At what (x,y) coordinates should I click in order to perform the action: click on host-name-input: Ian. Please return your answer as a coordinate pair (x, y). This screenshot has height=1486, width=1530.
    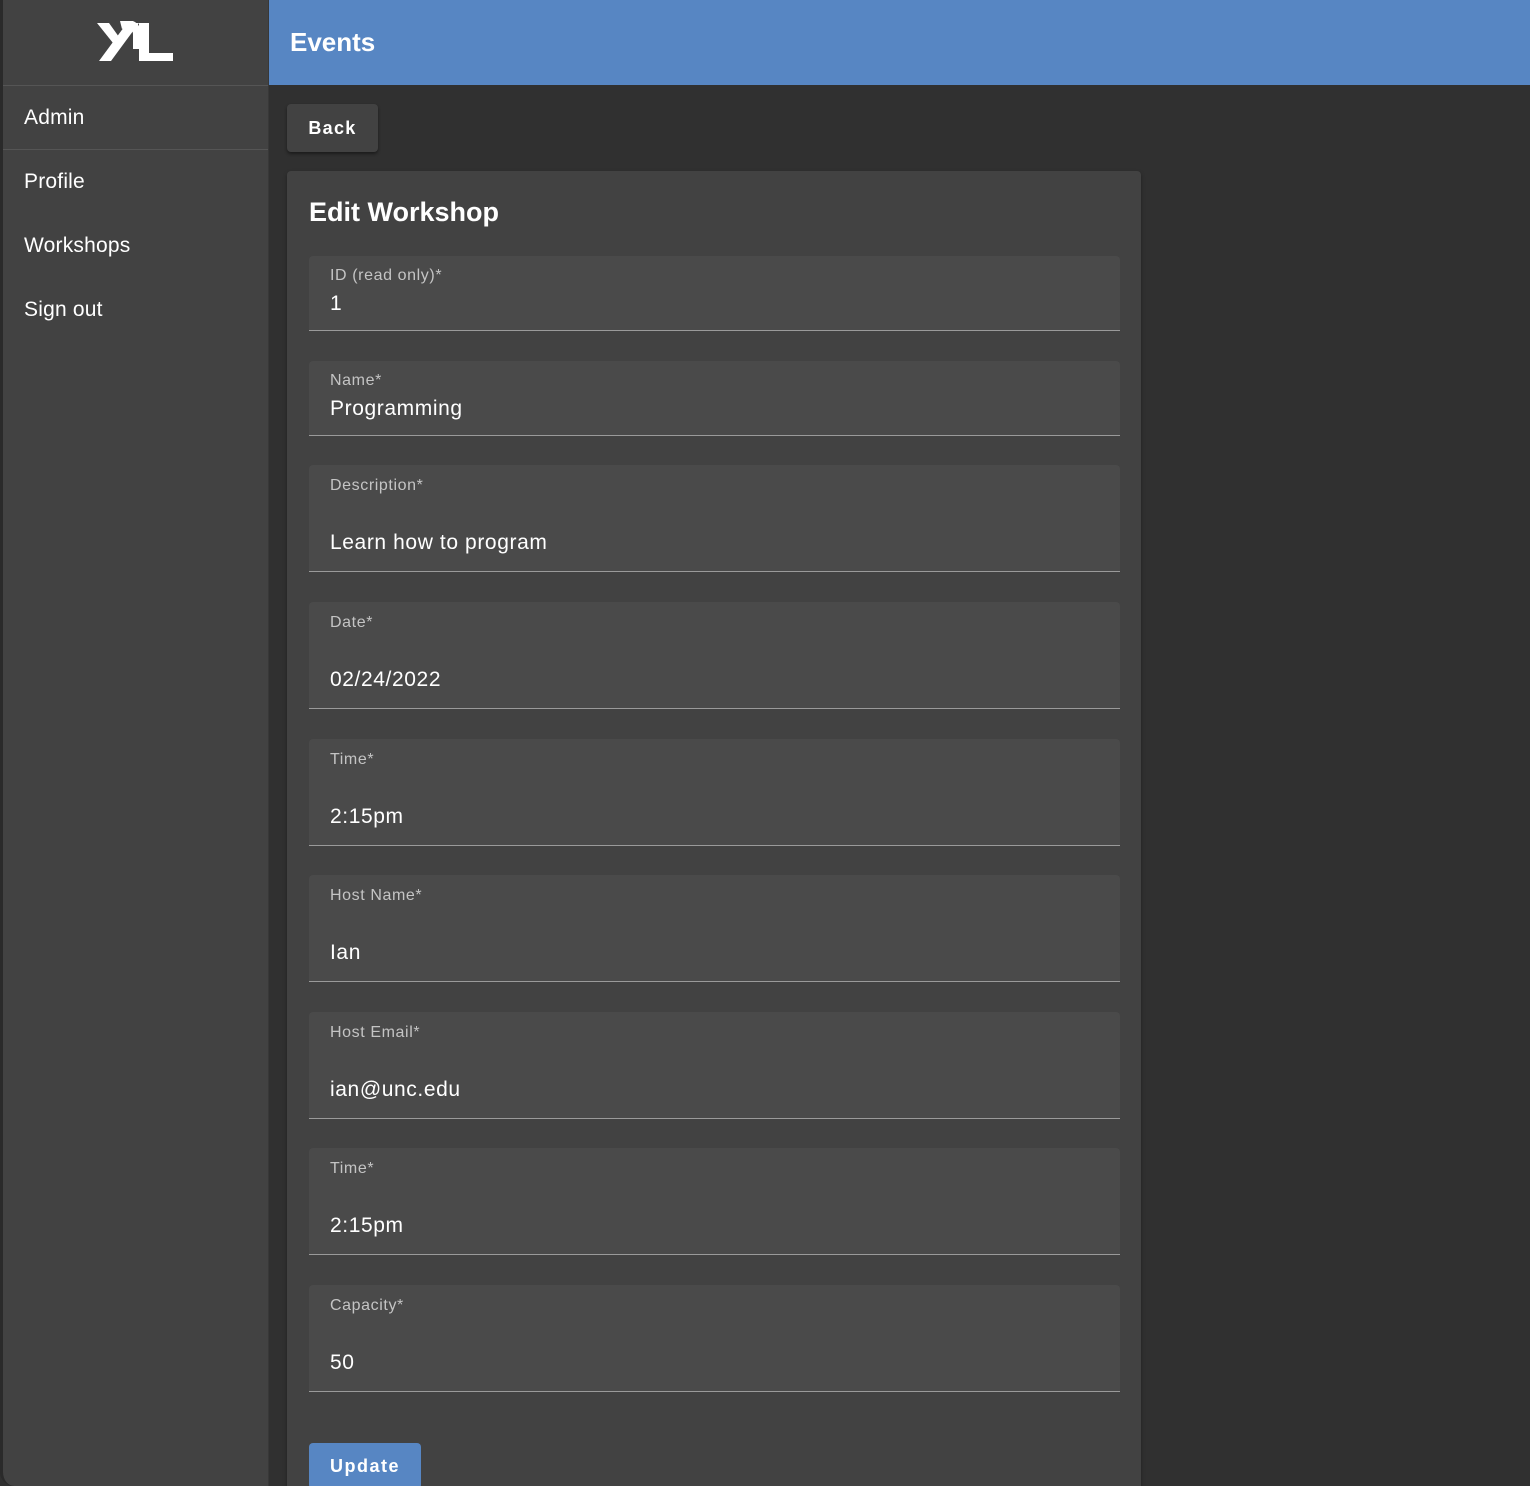
    Looking at the image, I should click on (345, 953).